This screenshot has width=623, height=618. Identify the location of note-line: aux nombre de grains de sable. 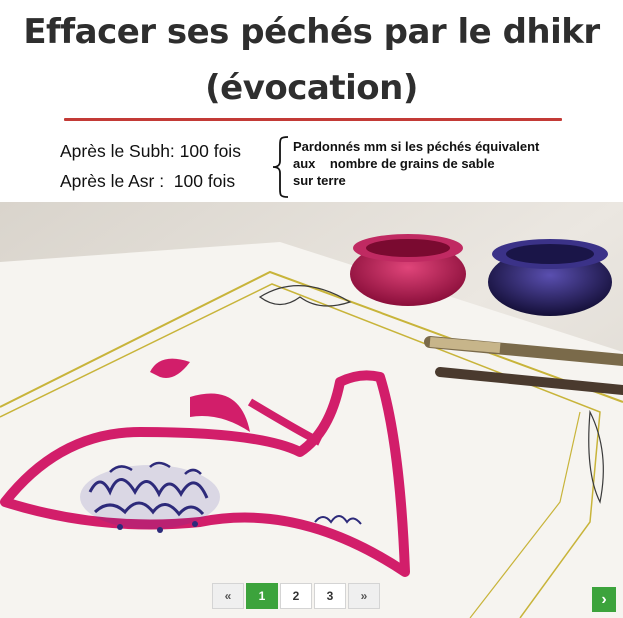
(394, 163).